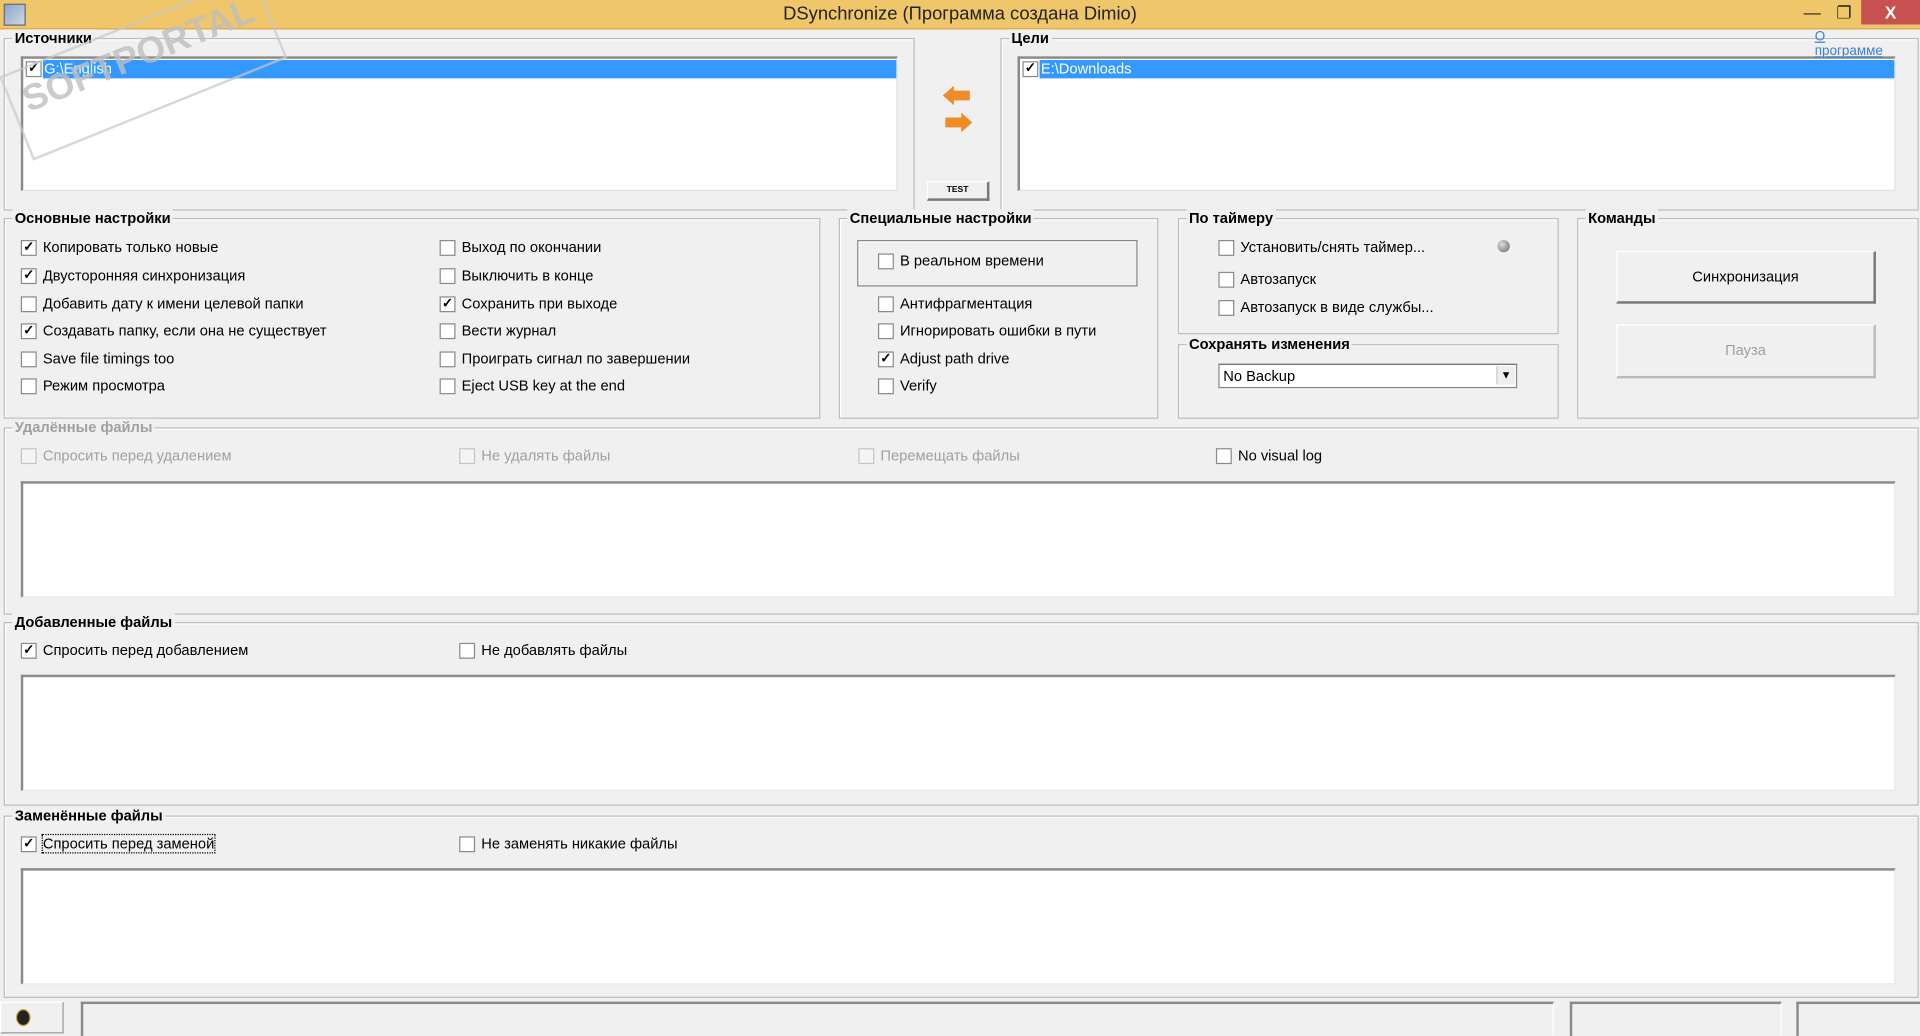 The image size is (1920, 1036). Describe the element at coordinates (966, 303) in the screenshot. I see `special-option-label-1: Антифрагментация` at that location.